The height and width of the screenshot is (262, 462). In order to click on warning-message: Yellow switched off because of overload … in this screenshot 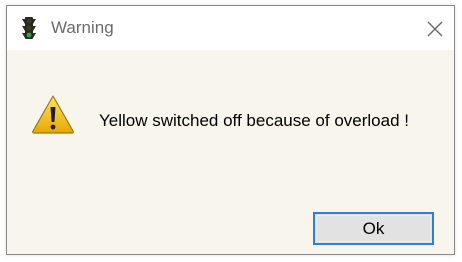, I will do `click(254, 120)`.